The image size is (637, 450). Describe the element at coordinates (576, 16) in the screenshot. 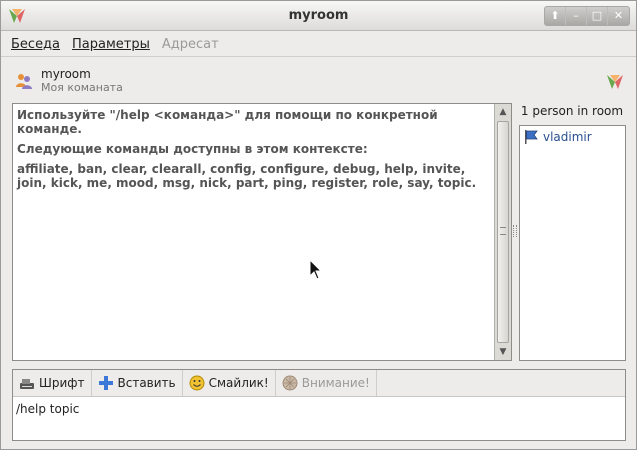

I see `minimize-button: –` at that location.